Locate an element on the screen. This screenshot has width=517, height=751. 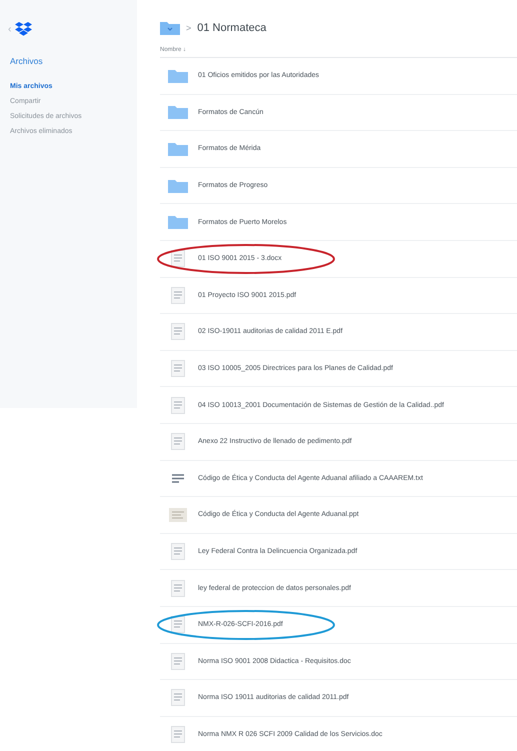
section-title: Archivos is located at coordinates (73, 61).